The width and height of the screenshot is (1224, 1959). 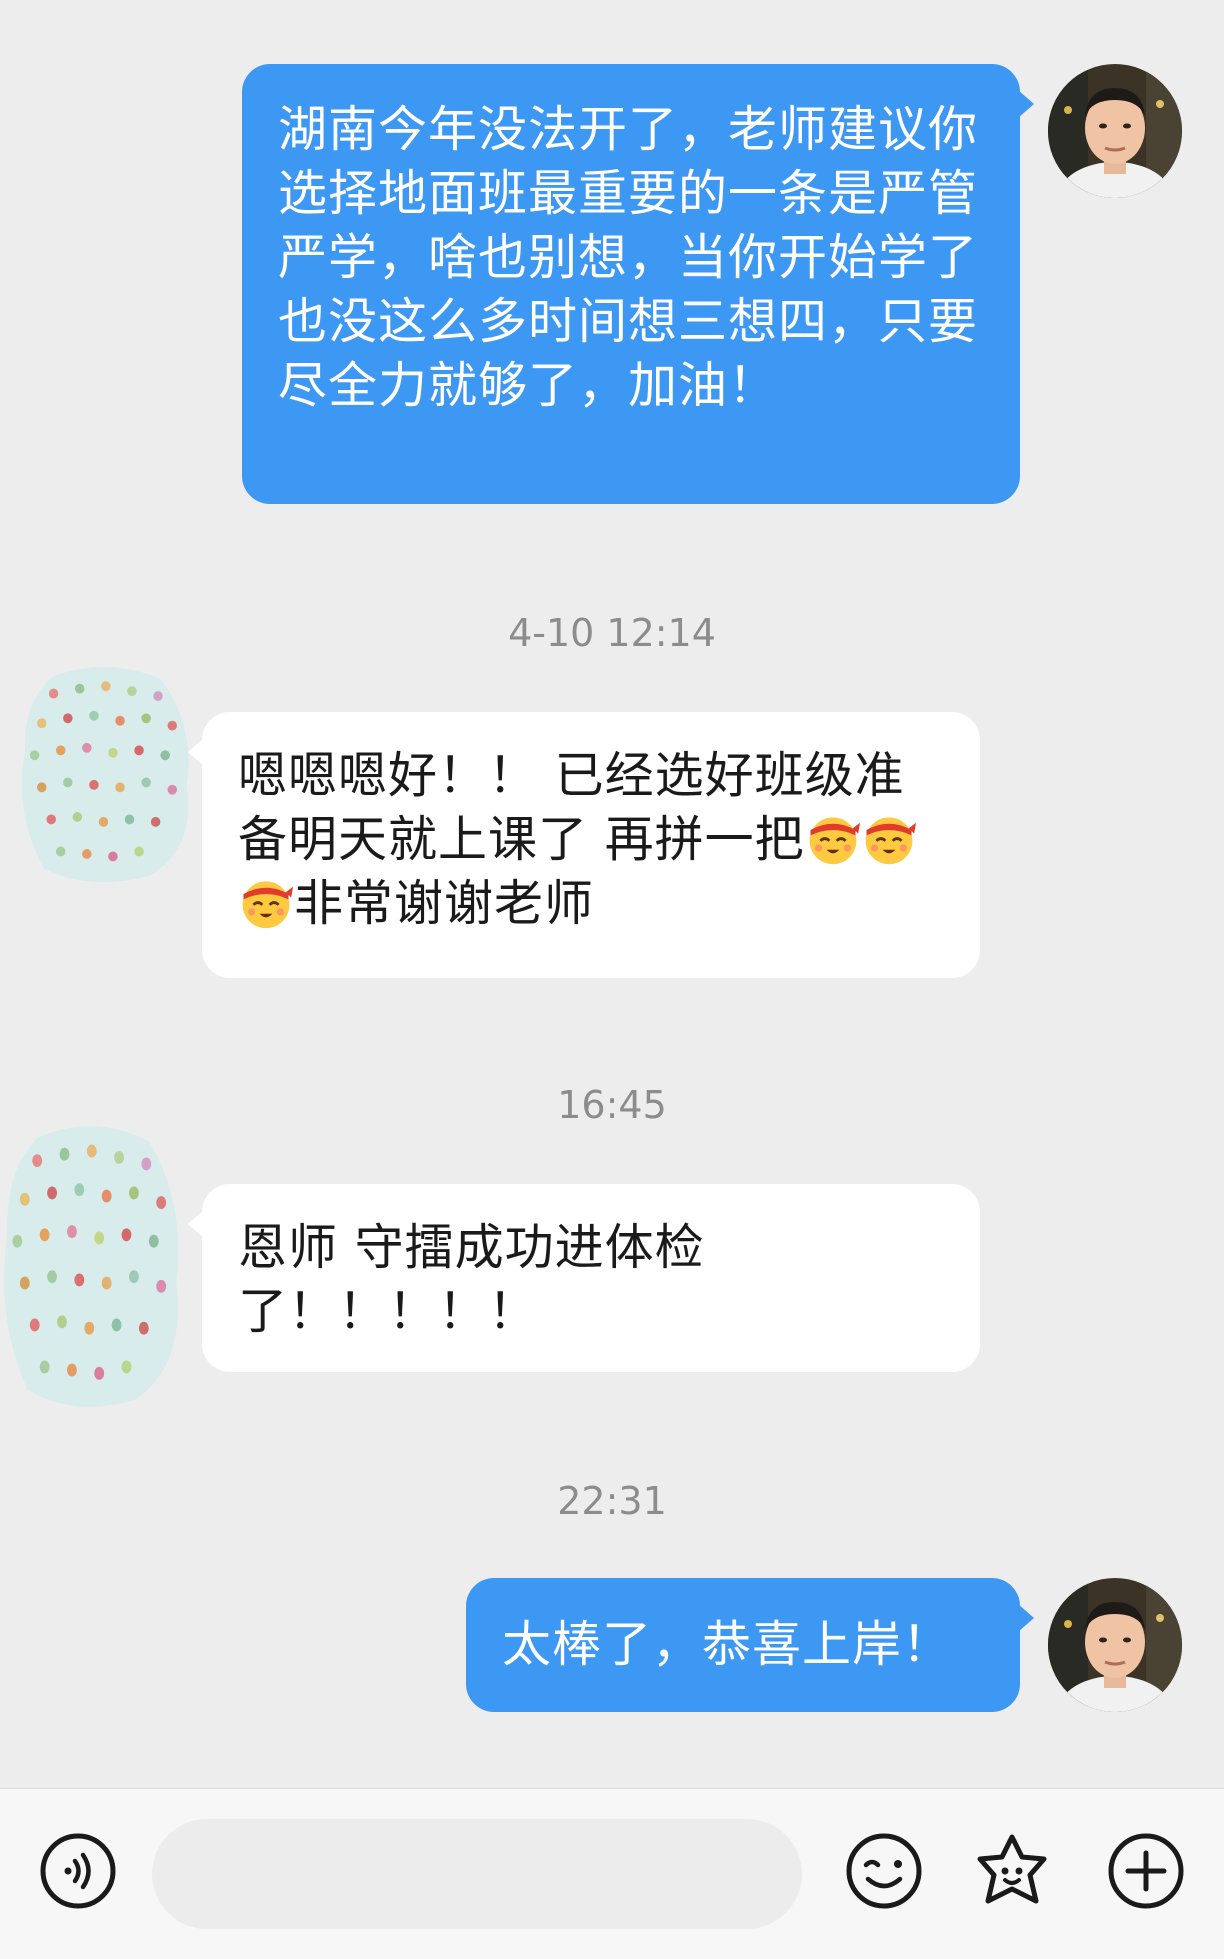 I want to click on smile-icon, so click(x=884, y=1871).